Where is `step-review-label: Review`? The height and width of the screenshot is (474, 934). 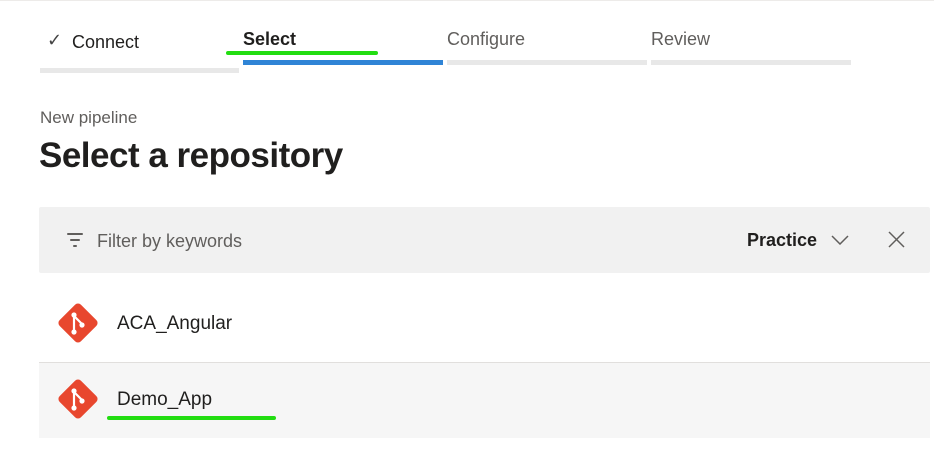
step-review-label: Review is located at coordinates (681, 39).